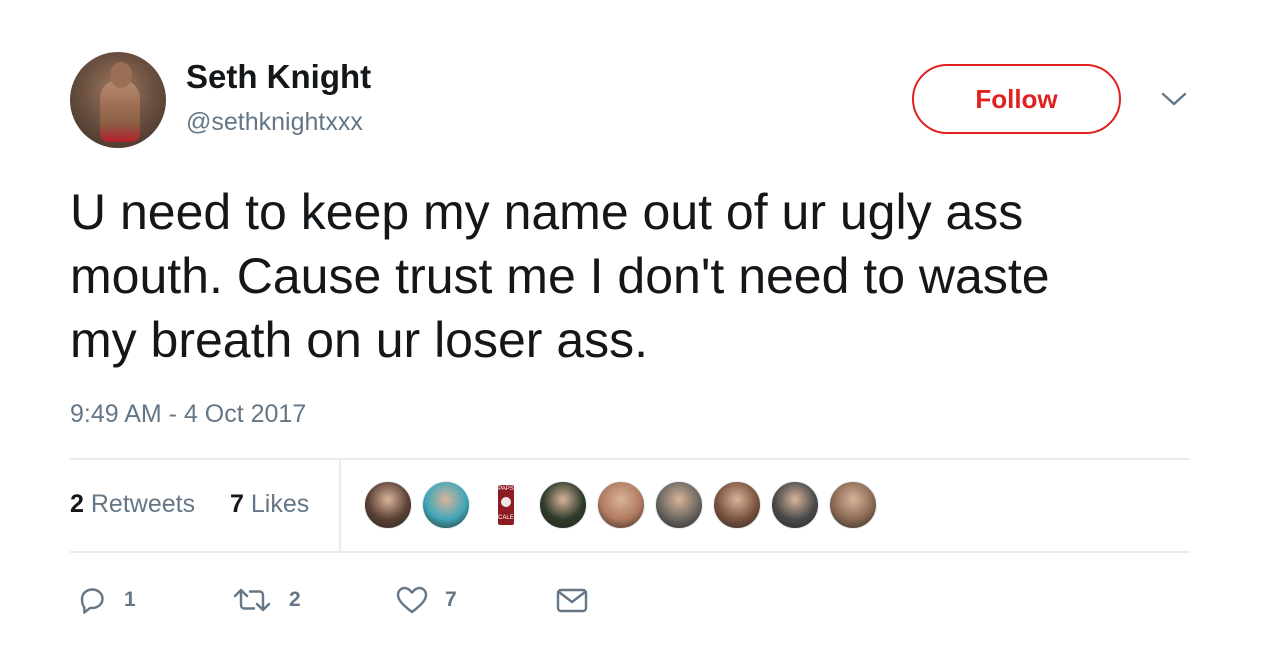 This screenshot has width=1262, height=670. What do you see at coordinates (1016, 99) in the screenshot?
I see `follow-button: Follow` at bounding box center [1016, 99].